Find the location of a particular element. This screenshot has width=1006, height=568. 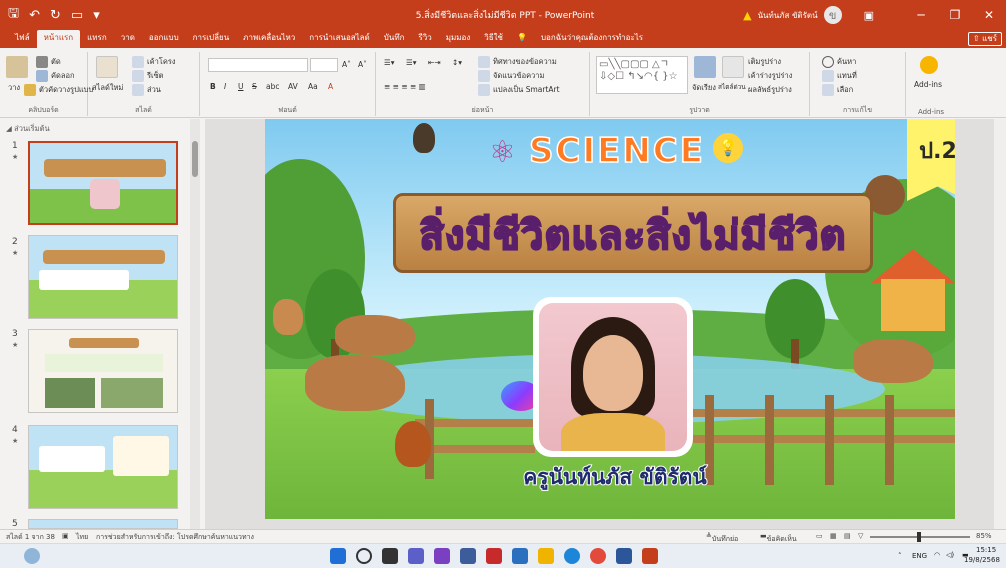

chevron-up-icon: ˄ is located at coordinates (900, 556).